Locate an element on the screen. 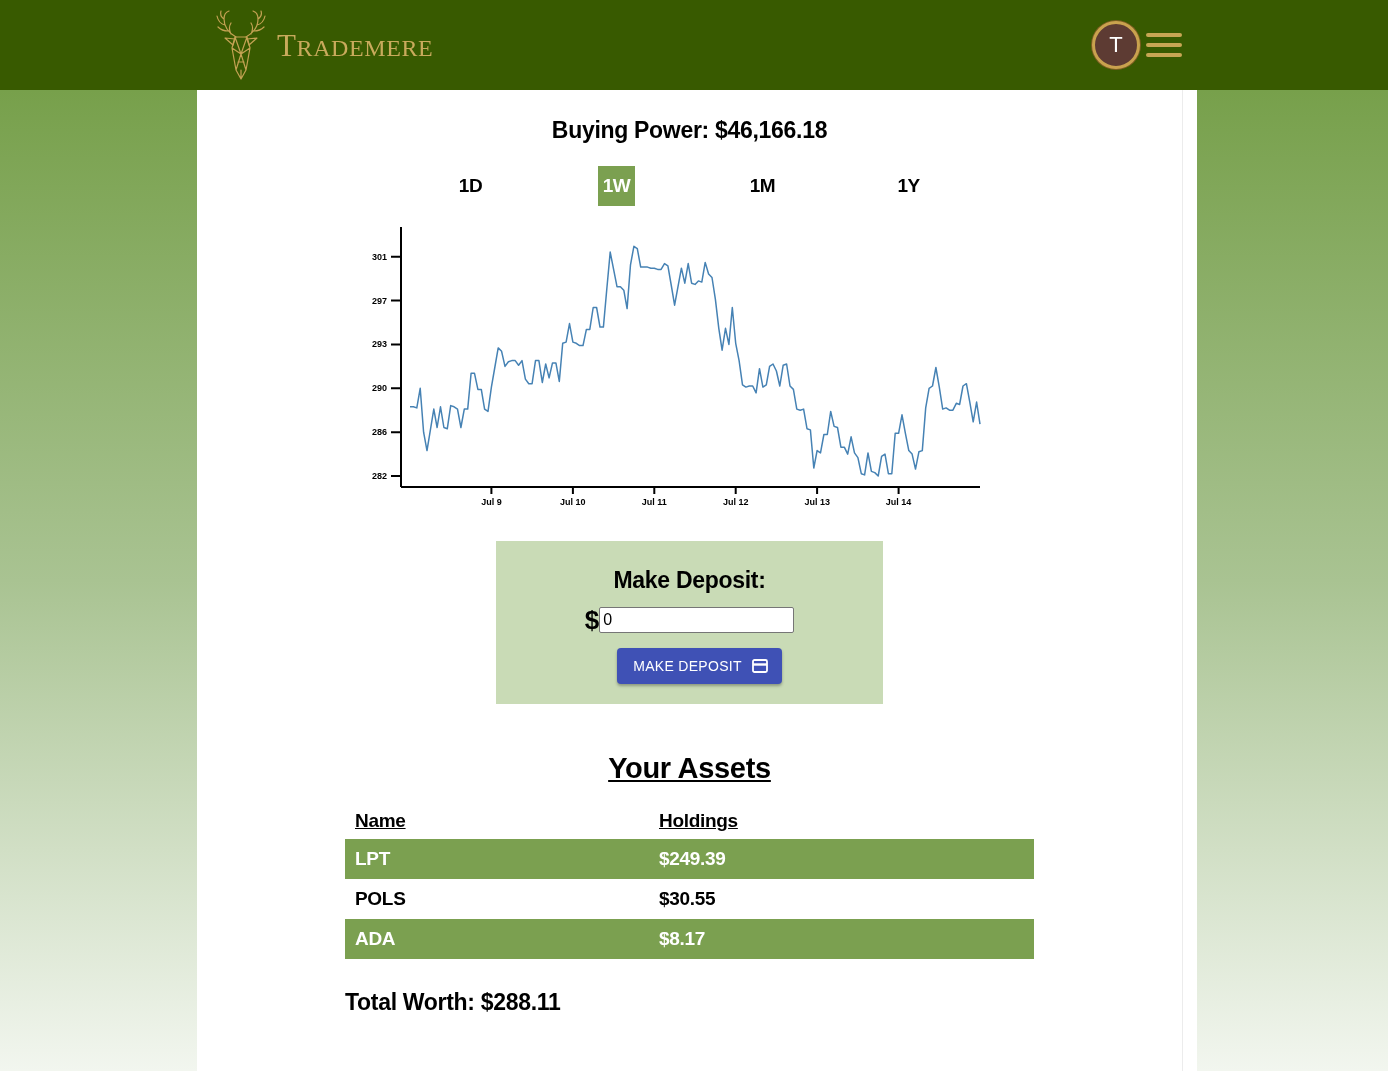  axis-tick-label: Jul 9 is located at coordinates (491, 502).